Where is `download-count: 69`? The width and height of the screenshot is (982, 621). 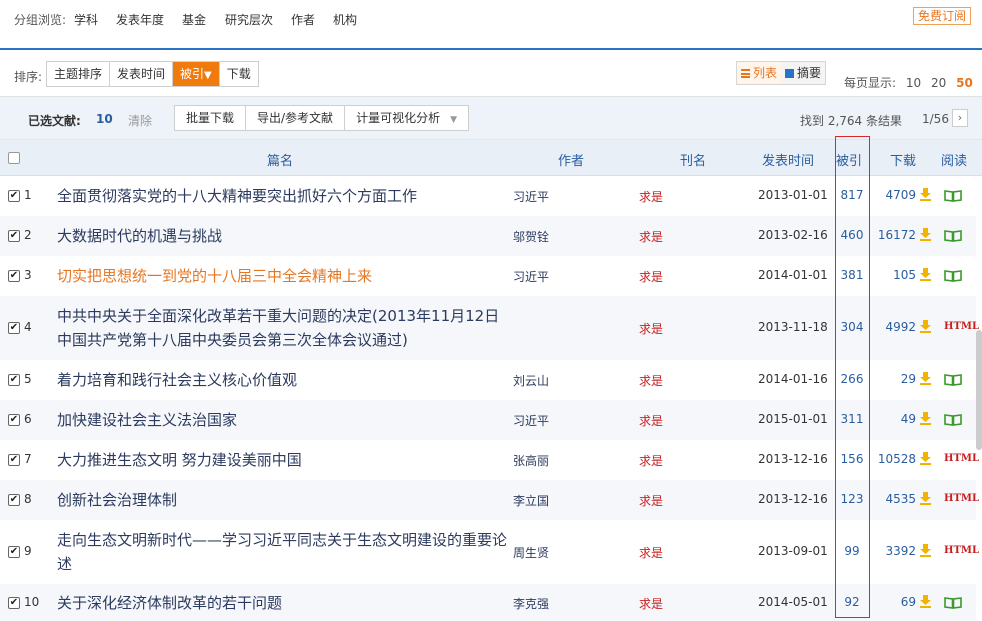 download-count: 69 is located at coordinates (908, 602).